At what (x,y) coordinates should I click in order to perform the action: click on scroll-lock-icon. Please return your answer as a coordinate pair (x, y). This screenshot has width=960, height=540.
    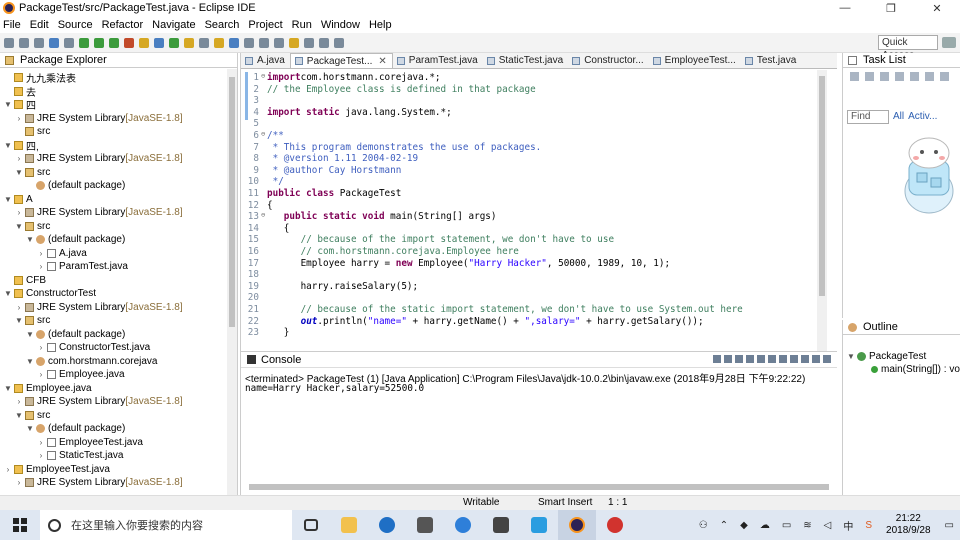
    Looking at the image, I should click on (761, 359).